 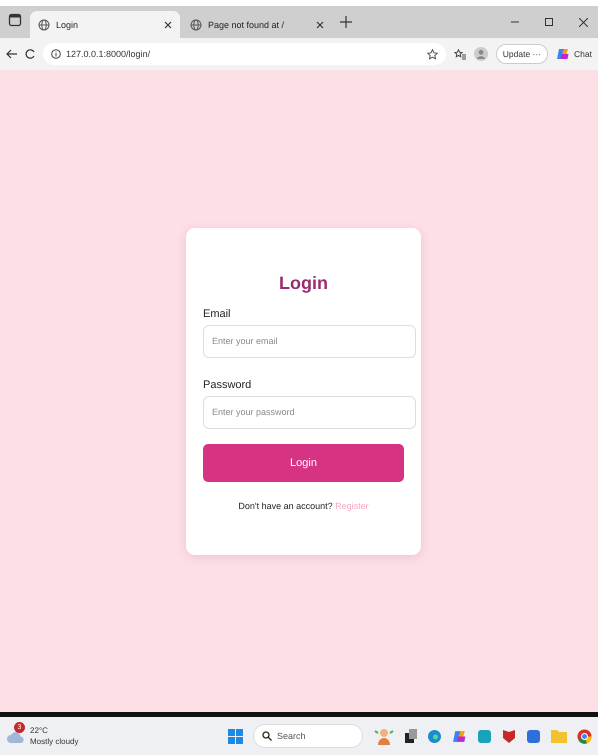 What do you see at coordinates (11, 54) in the screenshot?
I see `back-icon` at bounding box center [11, 54].